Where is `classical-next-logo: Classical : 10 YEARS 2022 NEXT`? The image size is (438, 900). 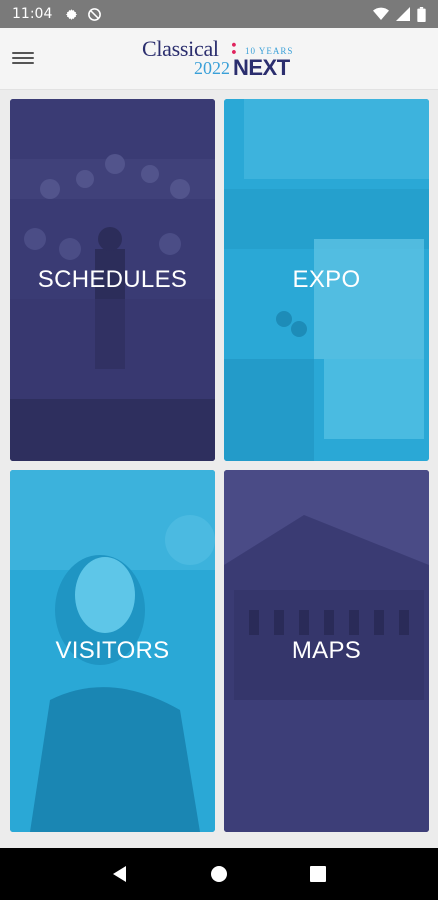 classical-next-logo: Classical : 10 YEARS 2022 NEXT is located at coordinates (222, 58).